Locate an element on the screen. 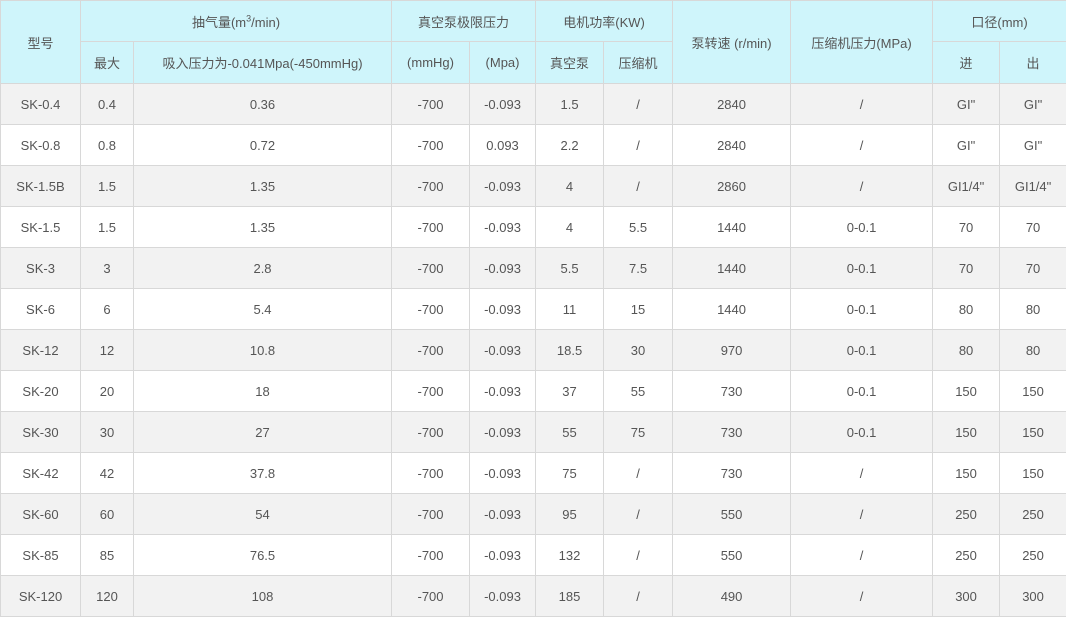  header-flow: 抽气量(m3/min) is located at coordinates (236, 21).